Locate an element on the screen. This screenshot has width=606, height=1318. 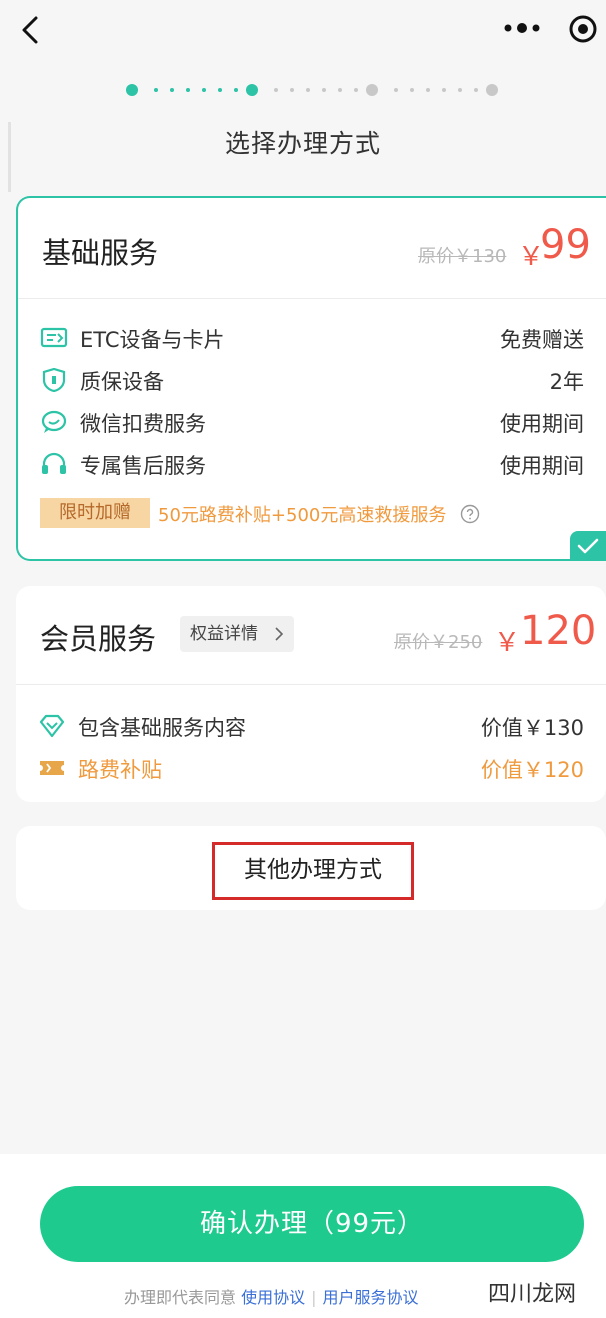
feature-row: 微信扣费服务 使用期间 is located at coordinates (312, 422).